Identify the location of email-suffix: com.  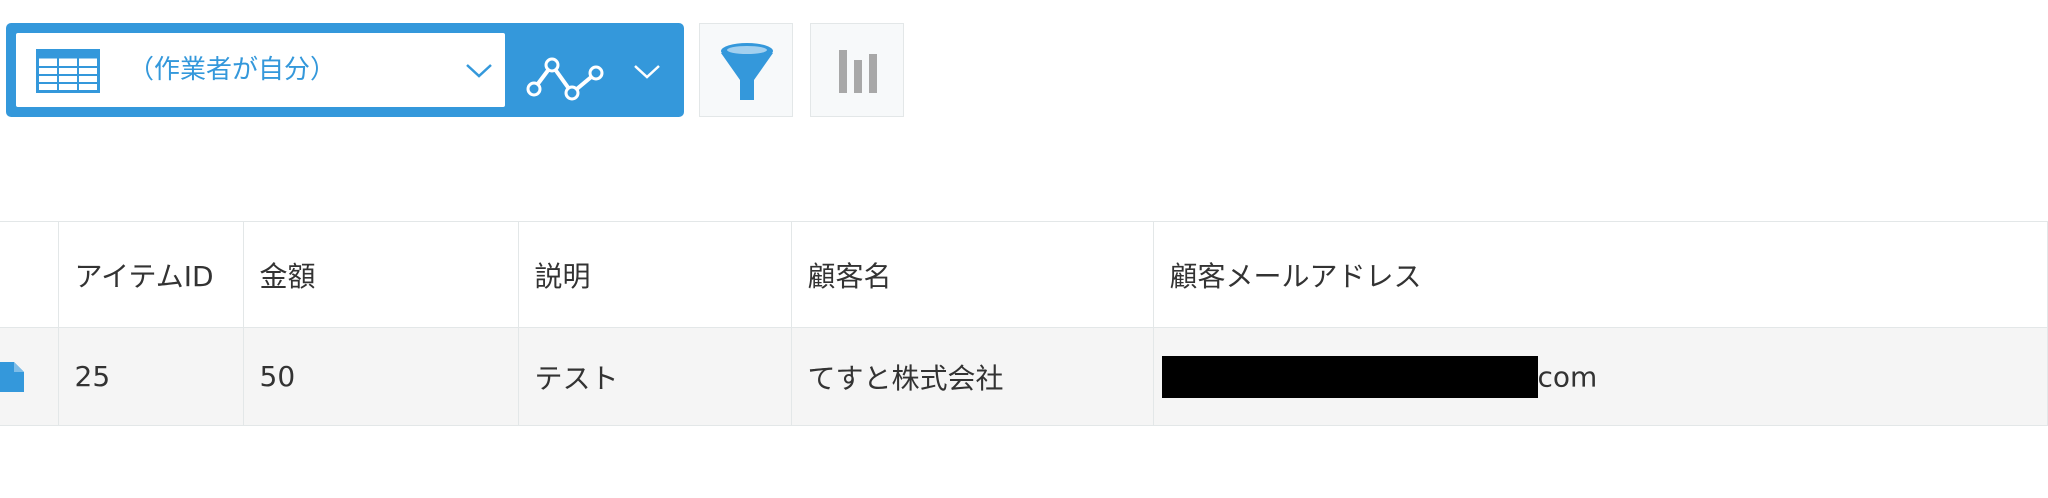
(1567, 376).